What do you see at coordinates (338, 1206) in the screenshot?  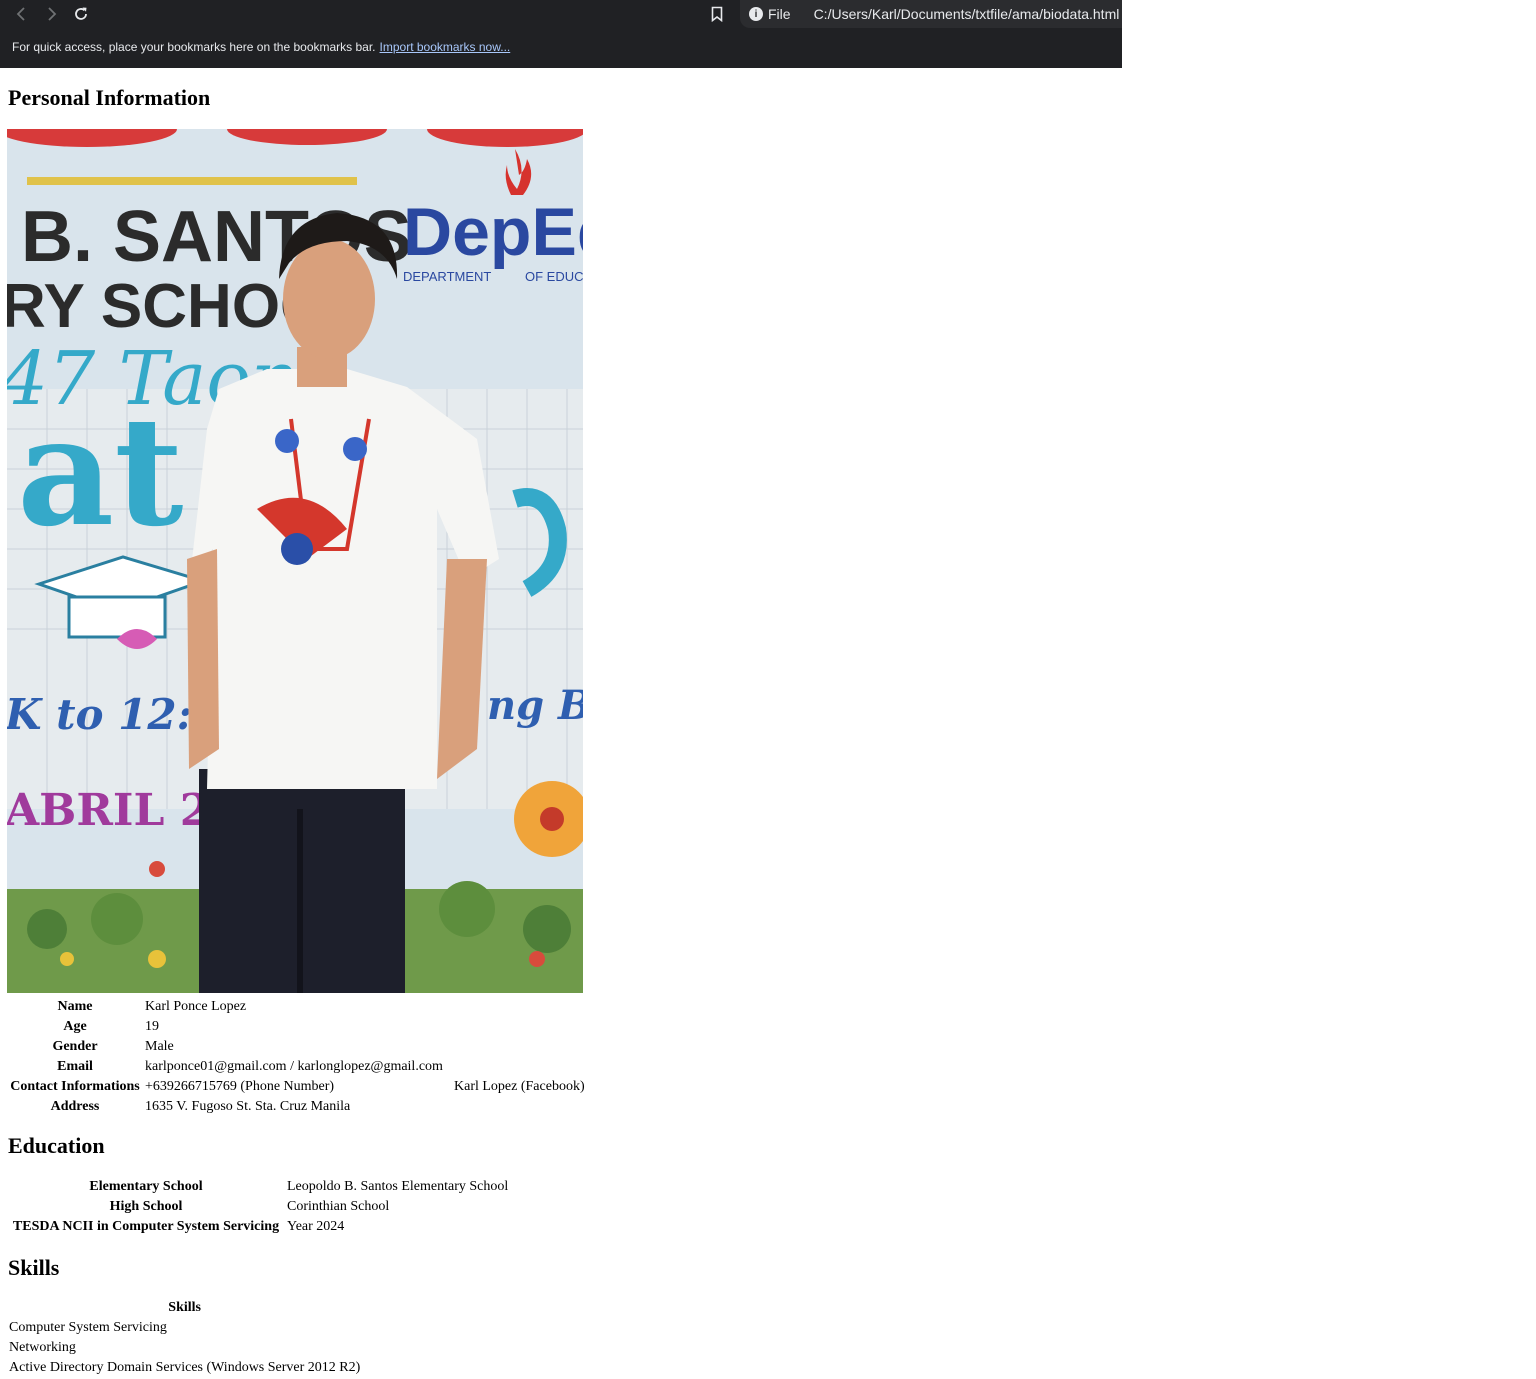 I see `high-school-value: Corinthian School` at bounding box center [338, 1206].